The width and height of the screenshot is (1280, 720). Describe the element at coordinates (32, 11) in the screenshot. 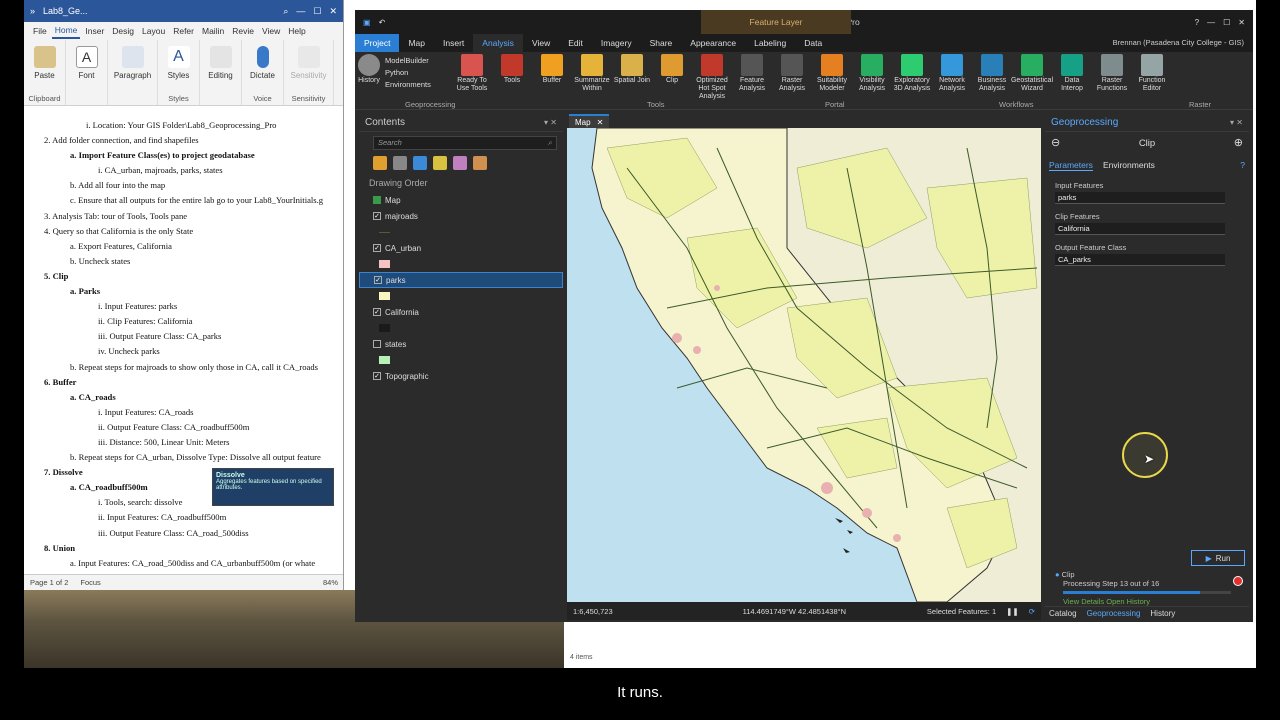

I see `word-nav-icon: »` at that location.